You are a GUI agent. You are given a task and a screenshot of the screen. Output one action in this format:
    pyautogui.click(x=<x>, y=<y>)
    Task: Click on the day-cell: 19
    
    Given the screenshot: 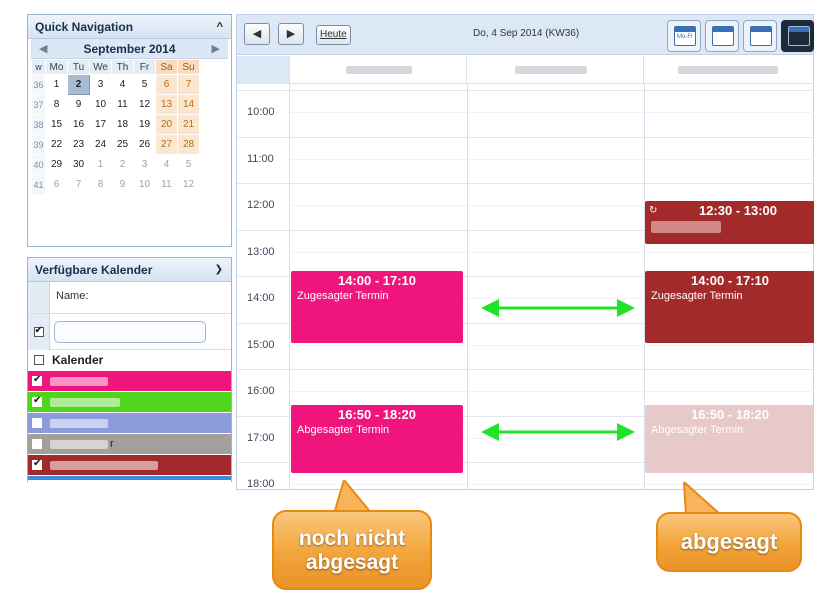 What is the action you would take?
    pyautogui.click(x=144, y=124)
    